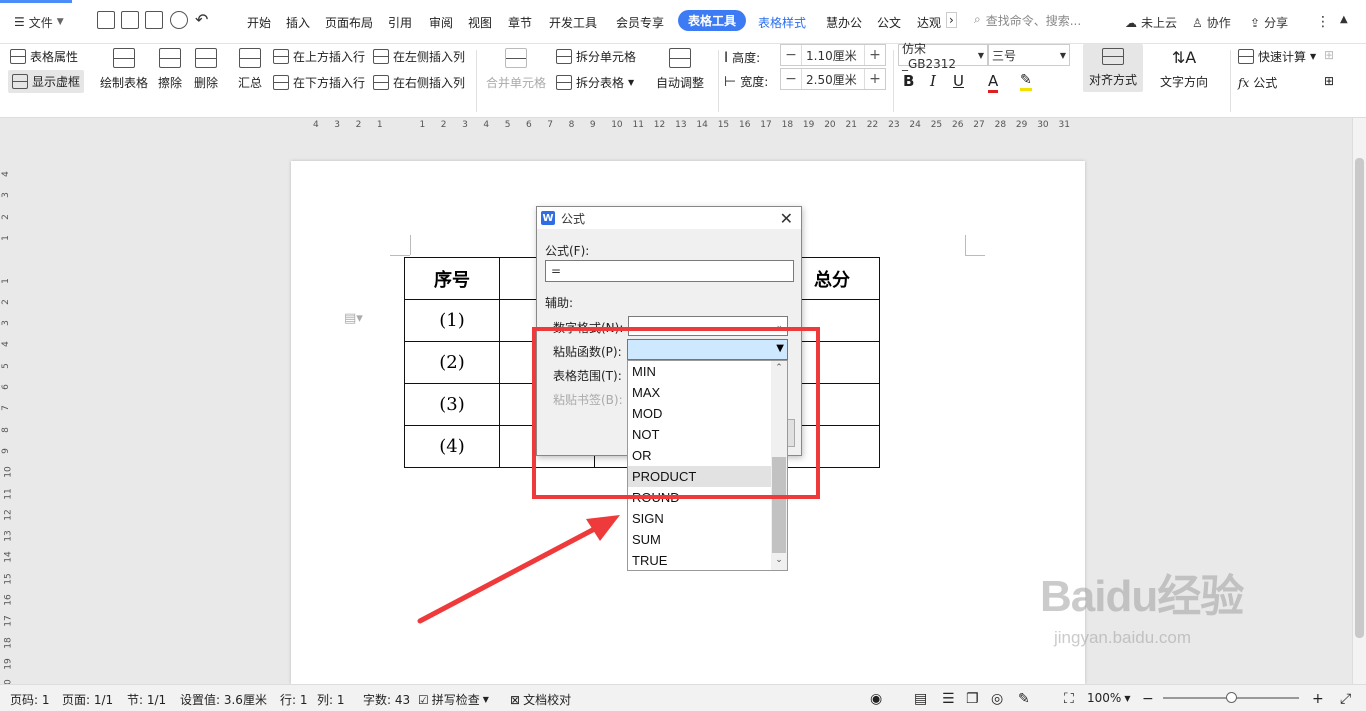  What do you see at coordinates (154, 20) in the screenshot?
I see `print-icon` at bounding box center [154, 20].